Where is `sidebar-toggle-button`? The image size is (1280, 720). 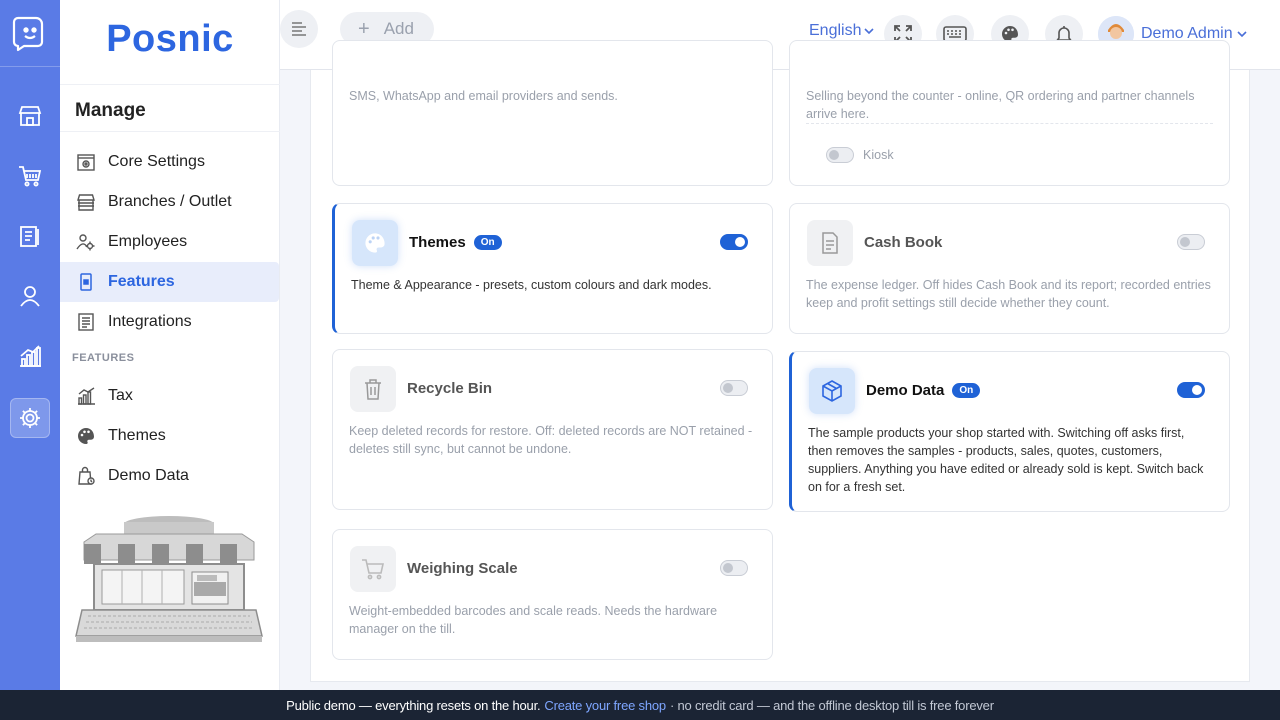
sidebar-toggle-button is located at coordinates (299, 29).